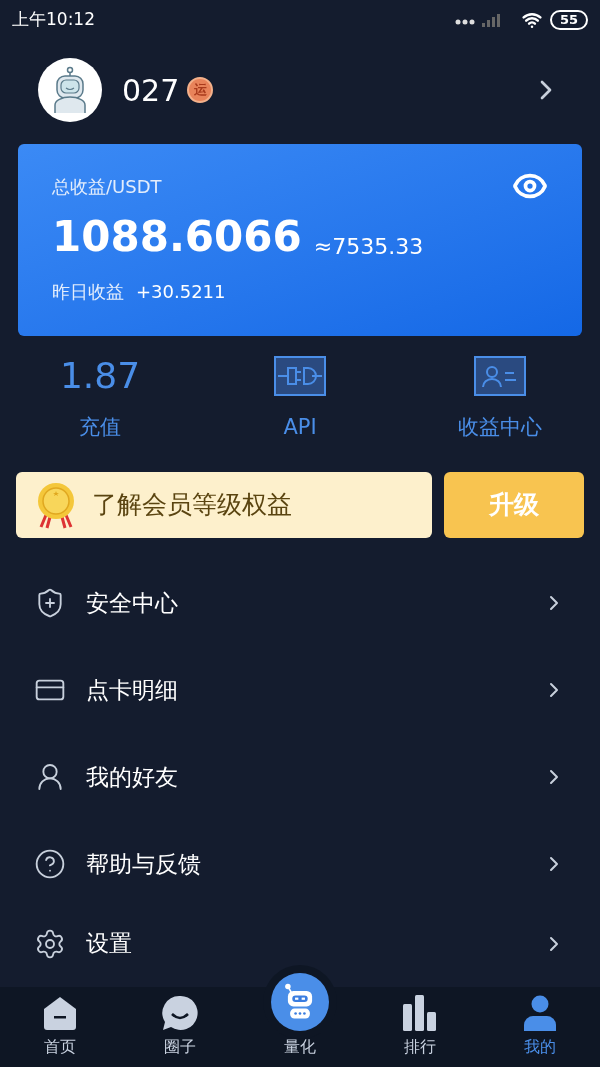 This screenshot has width=600, height=1067. Describe the element at coordinates (368, 247) in the screenshot. I see `approx-value: ≈7535.33` at that location.